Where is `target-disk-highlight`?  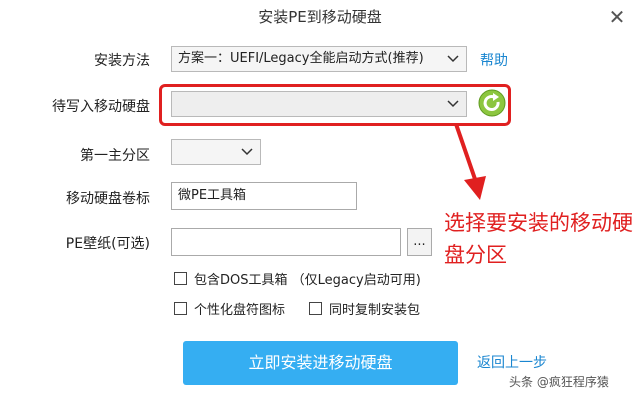
target-disk-highlight is located at coordinates (335, 105).